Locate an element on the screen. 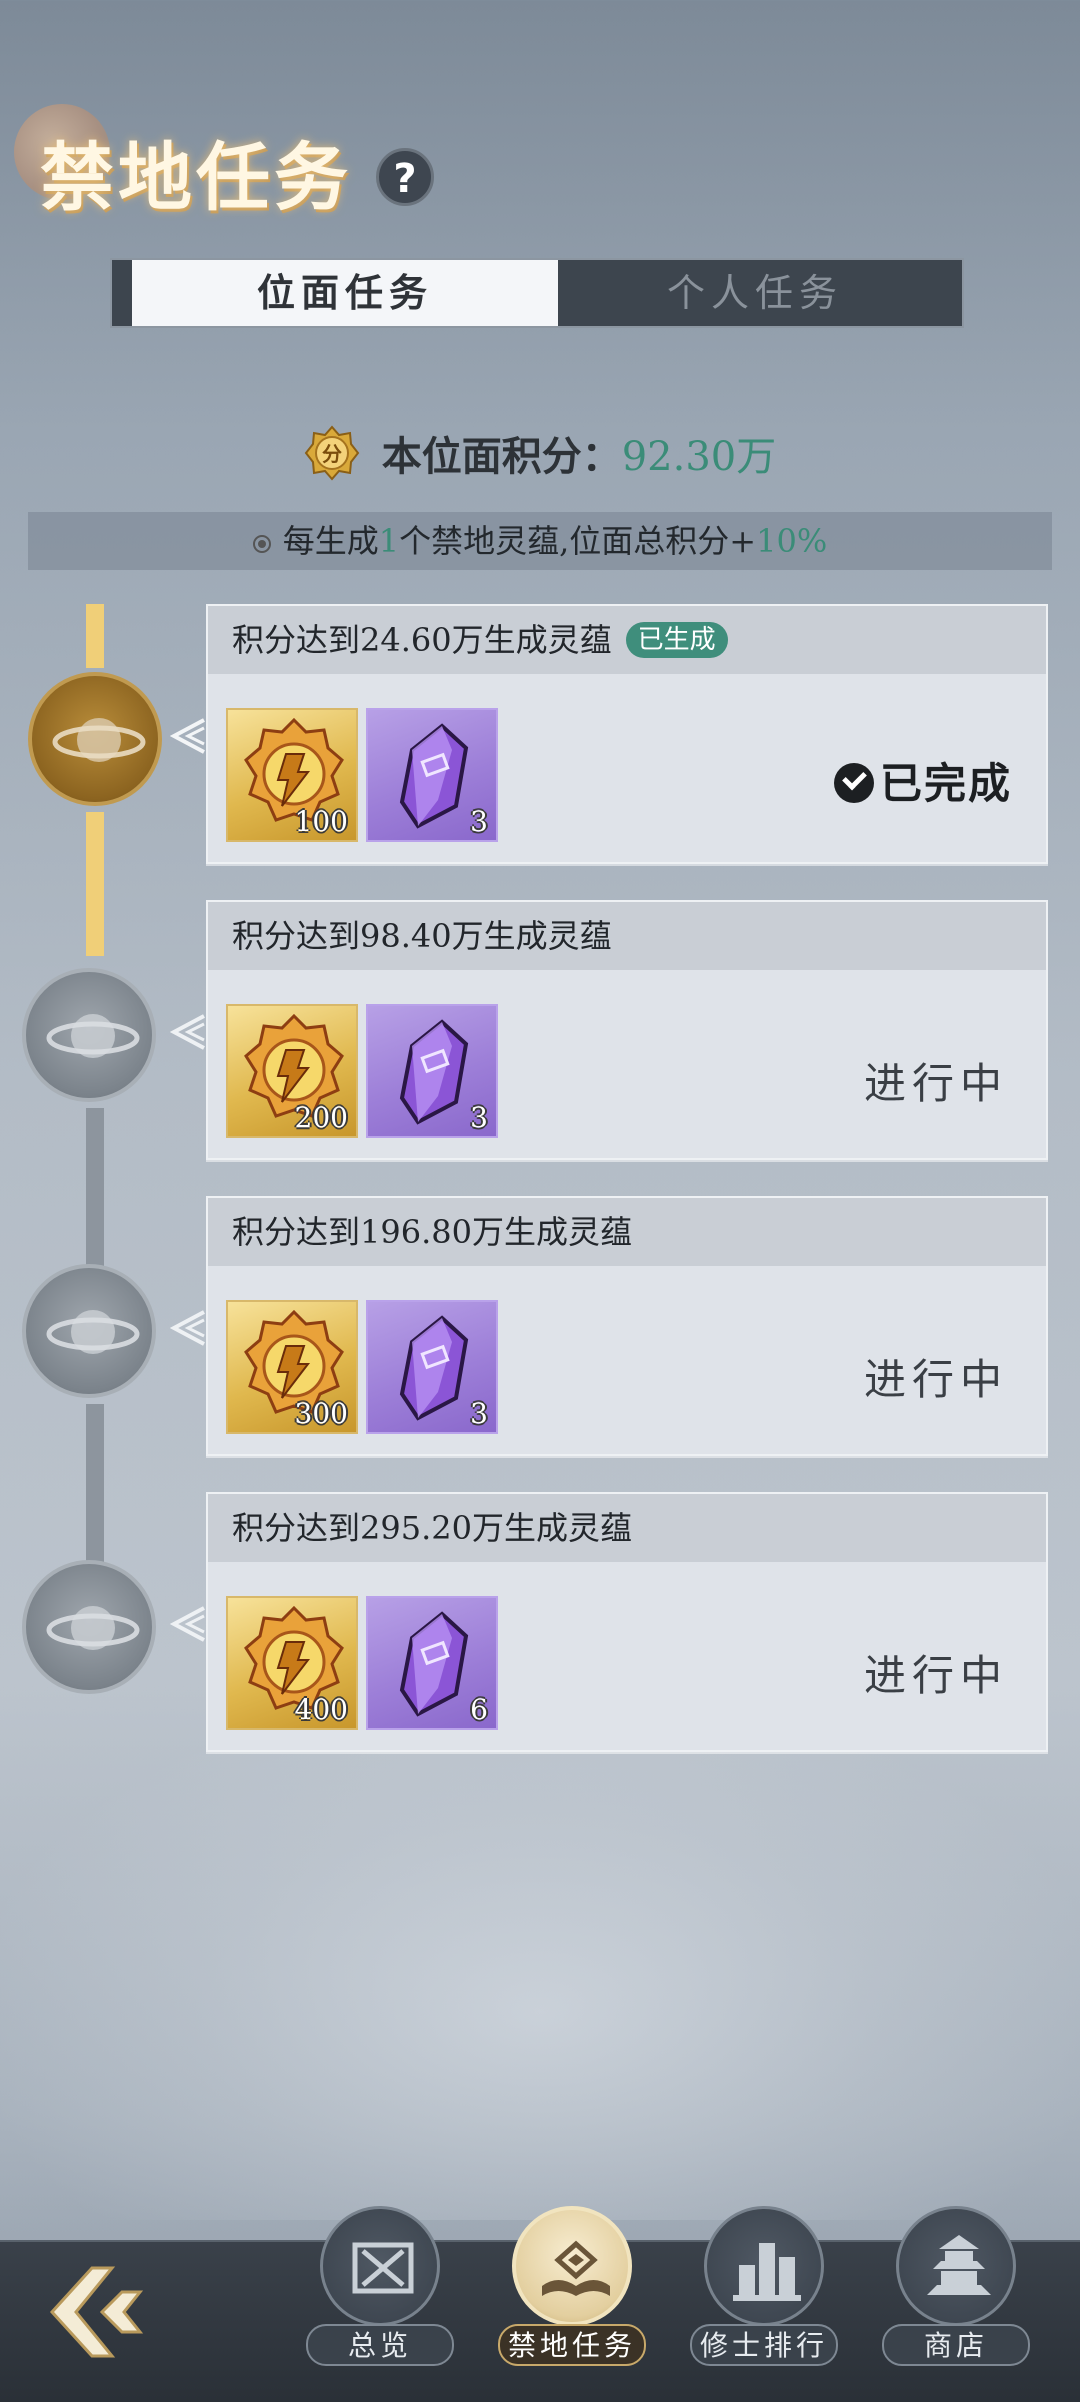 The height and width of the screenshot is (2402, 1080). tab-personal-tasks: 个人任务 is located at coordinates (755, 293).